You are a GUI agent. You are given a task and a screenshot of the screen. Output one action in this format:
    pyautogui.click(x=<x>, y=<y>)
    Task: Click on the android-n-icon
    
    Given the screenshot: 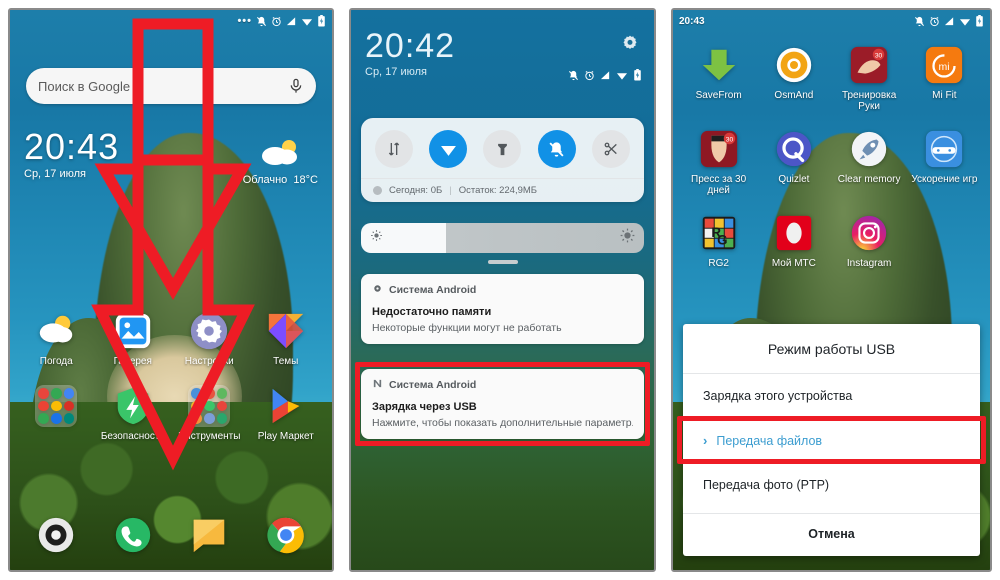 What is the action you would take?
    pyautogui.click(x=377, y=385)
    